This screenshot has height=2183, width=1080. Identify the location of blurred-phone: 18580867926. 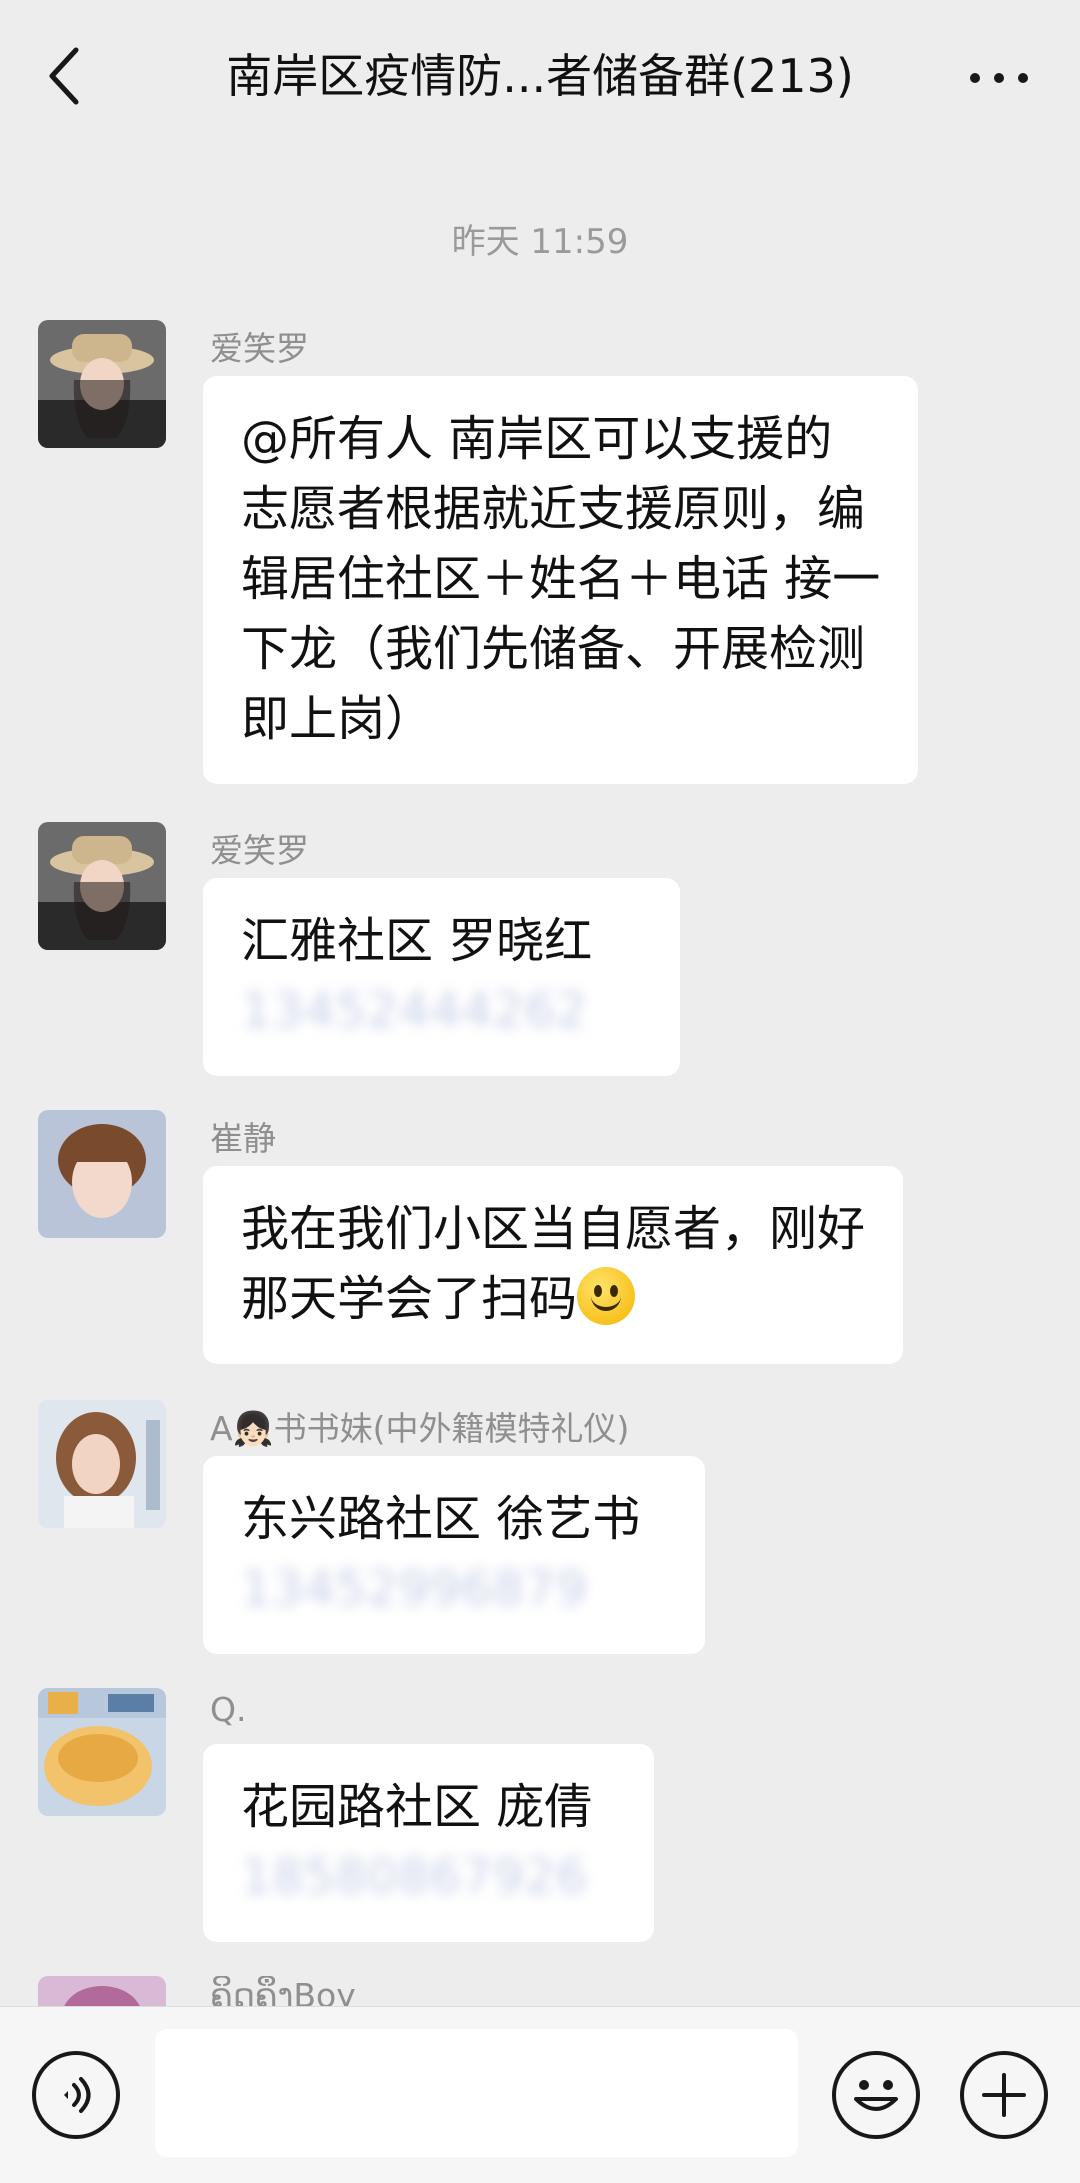
(414, 1877).